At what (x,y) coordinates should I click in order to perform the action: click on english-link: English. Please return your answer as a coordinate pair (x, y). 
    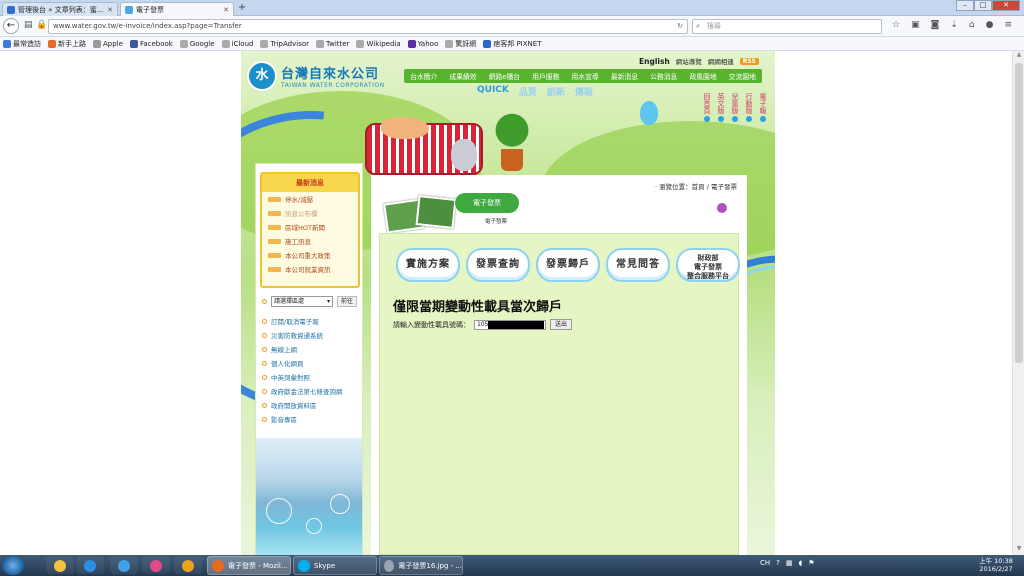
    Looking at the image, I should click on (654, 61).